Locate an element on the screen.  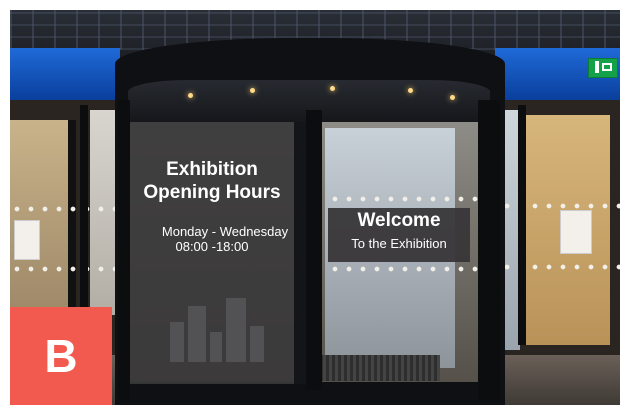
door-post-right is located at coordinates (489, 250).